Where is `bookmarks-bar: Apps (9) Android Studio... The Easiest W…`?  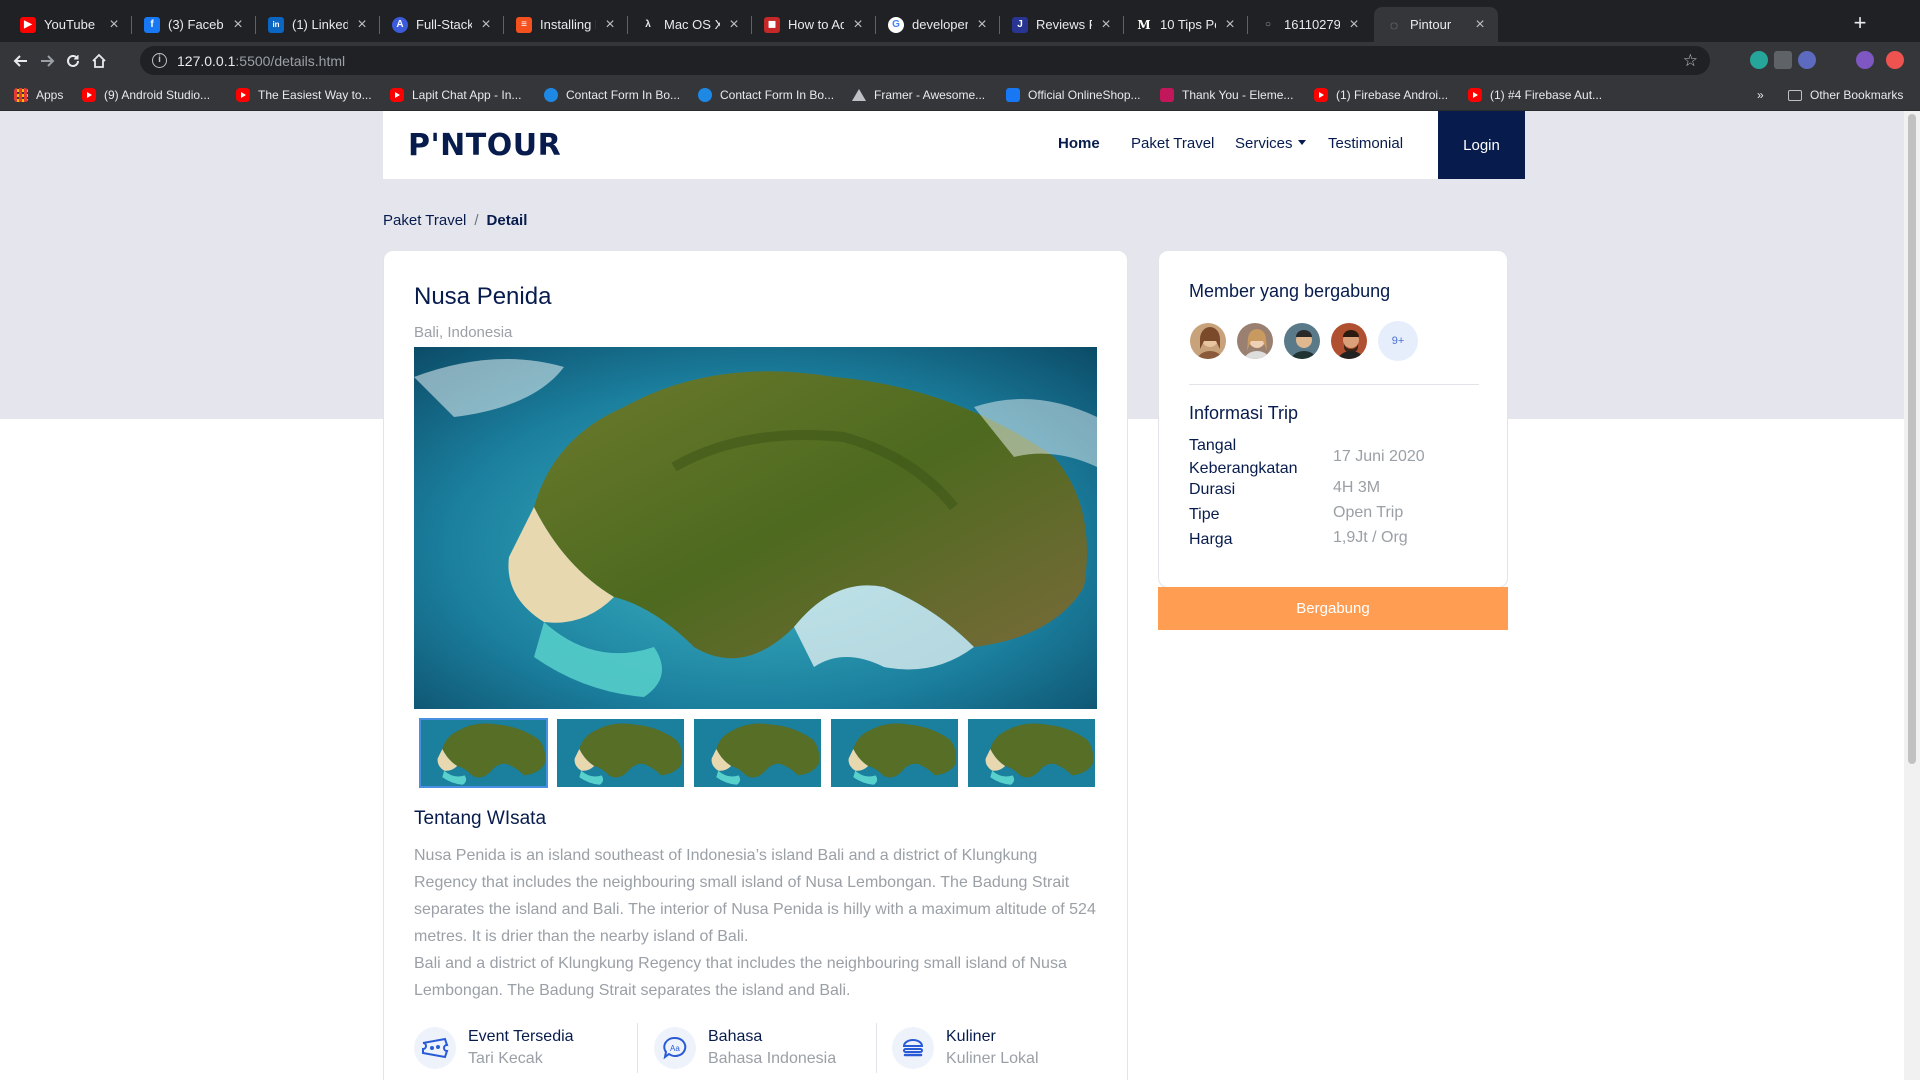 bookmarks-bar: Apps (9) Android Studio... The Easiest W… is located at coordinates (960, 95).